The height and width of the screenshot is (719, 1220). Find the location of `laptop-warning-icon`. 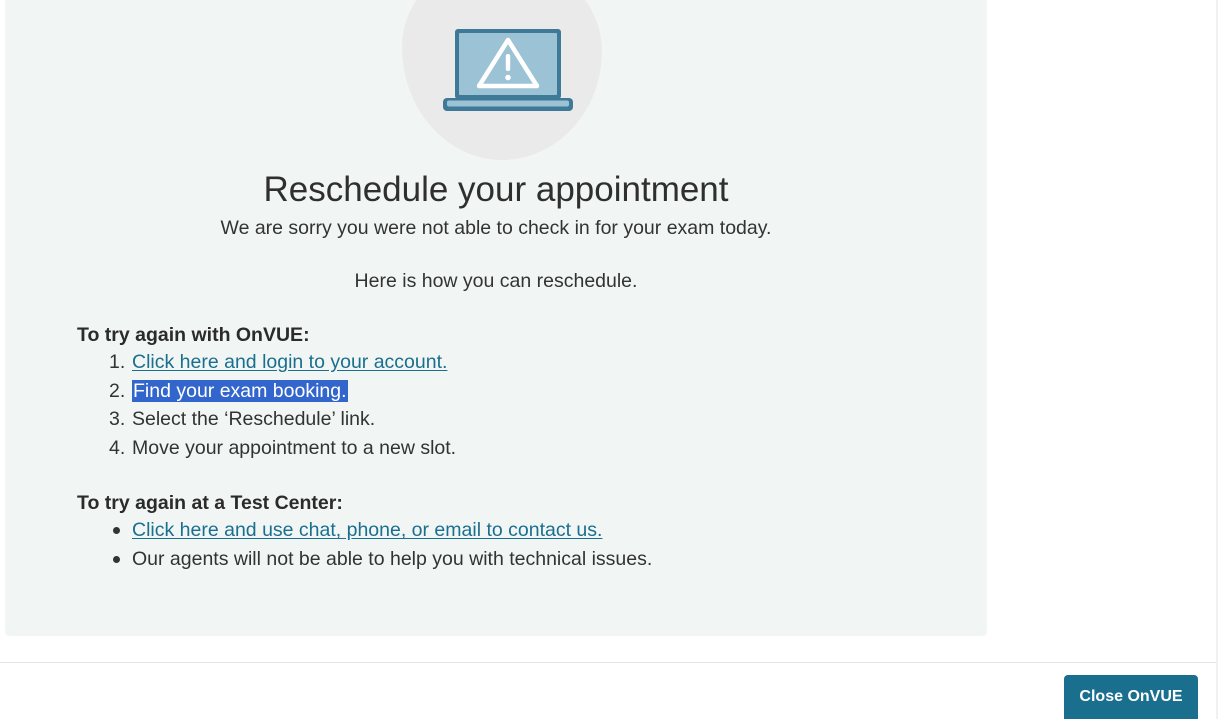

laptop-warning-icon is located at coordinates (508, 70).